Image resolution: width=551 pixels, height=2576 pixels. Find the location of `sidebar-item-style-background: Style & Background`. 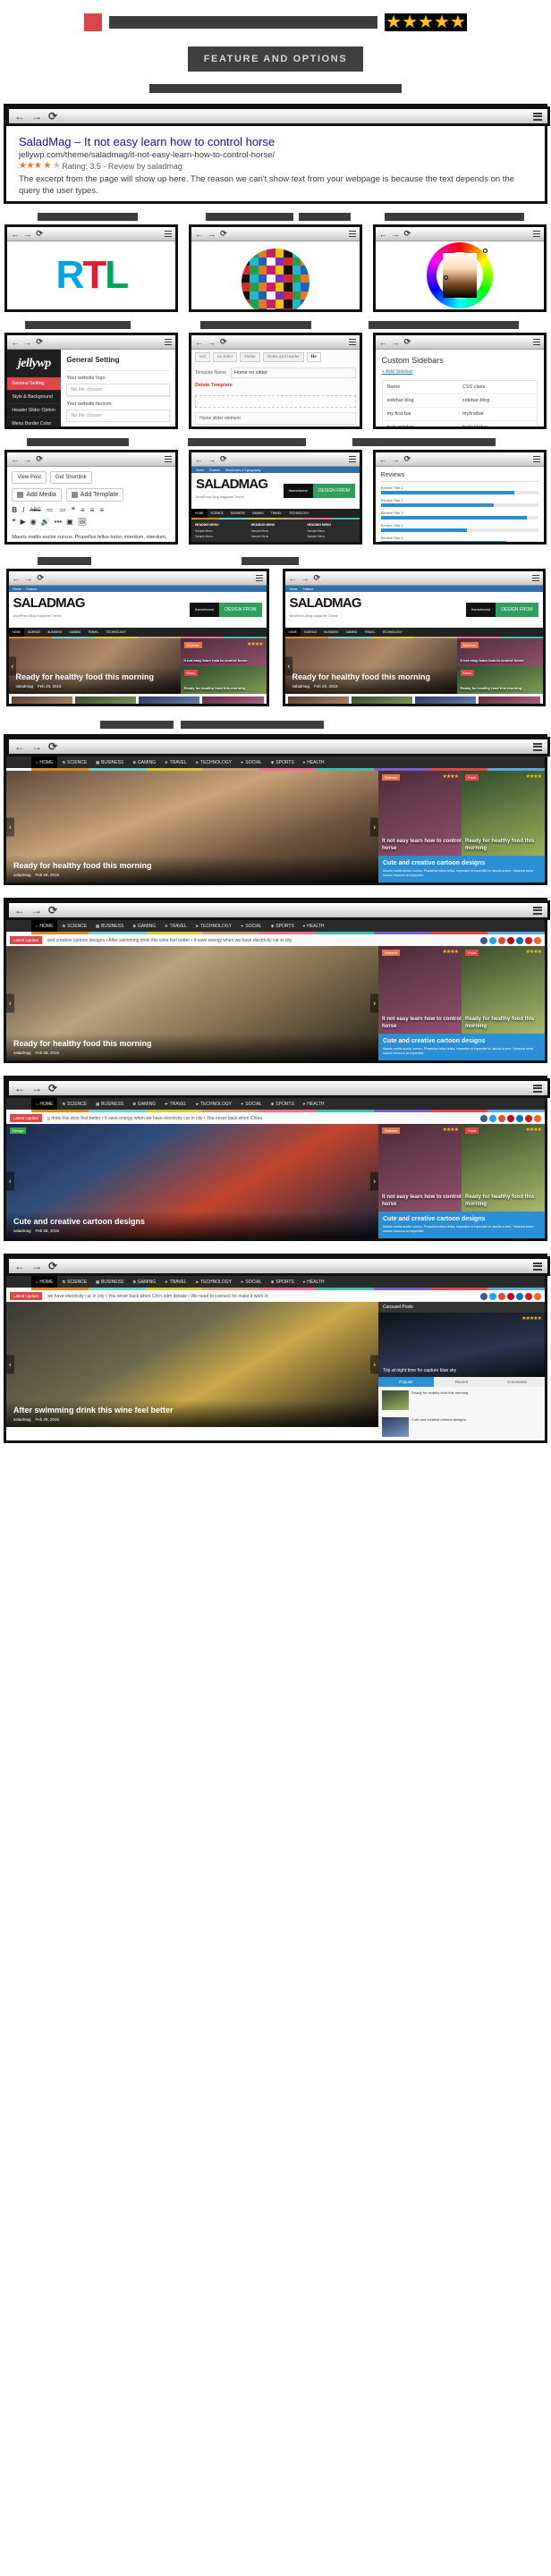

sidebar-item-style-background: Style & Background is located at coordinates (34, 397).